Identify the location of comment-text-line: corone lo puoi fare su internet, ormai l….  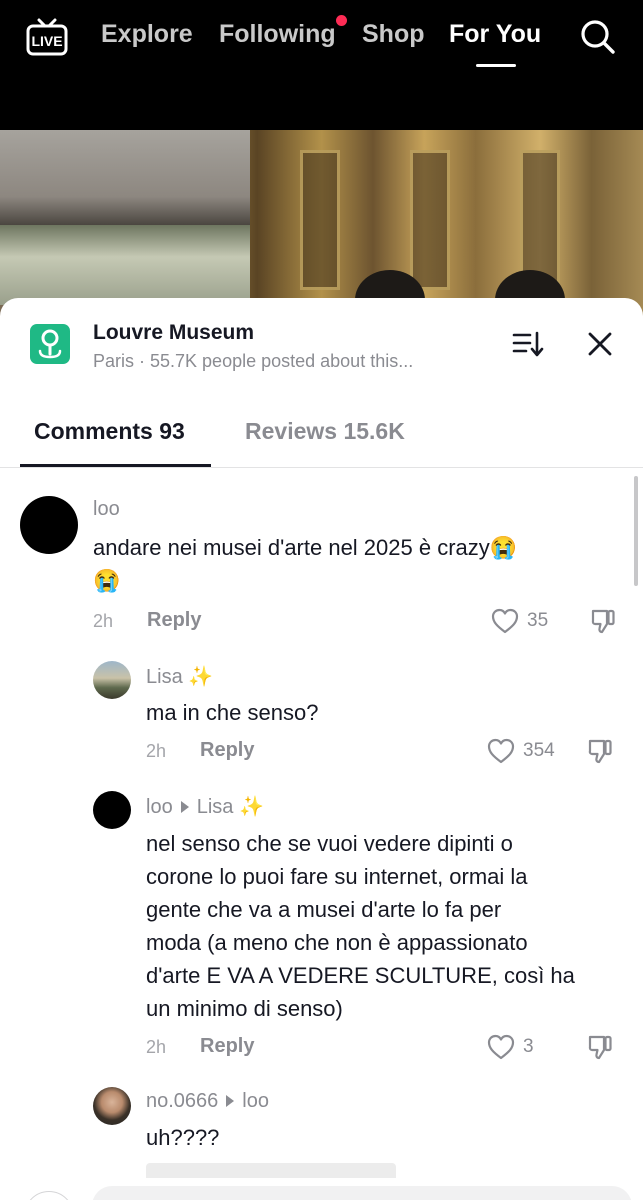
(337, 876).